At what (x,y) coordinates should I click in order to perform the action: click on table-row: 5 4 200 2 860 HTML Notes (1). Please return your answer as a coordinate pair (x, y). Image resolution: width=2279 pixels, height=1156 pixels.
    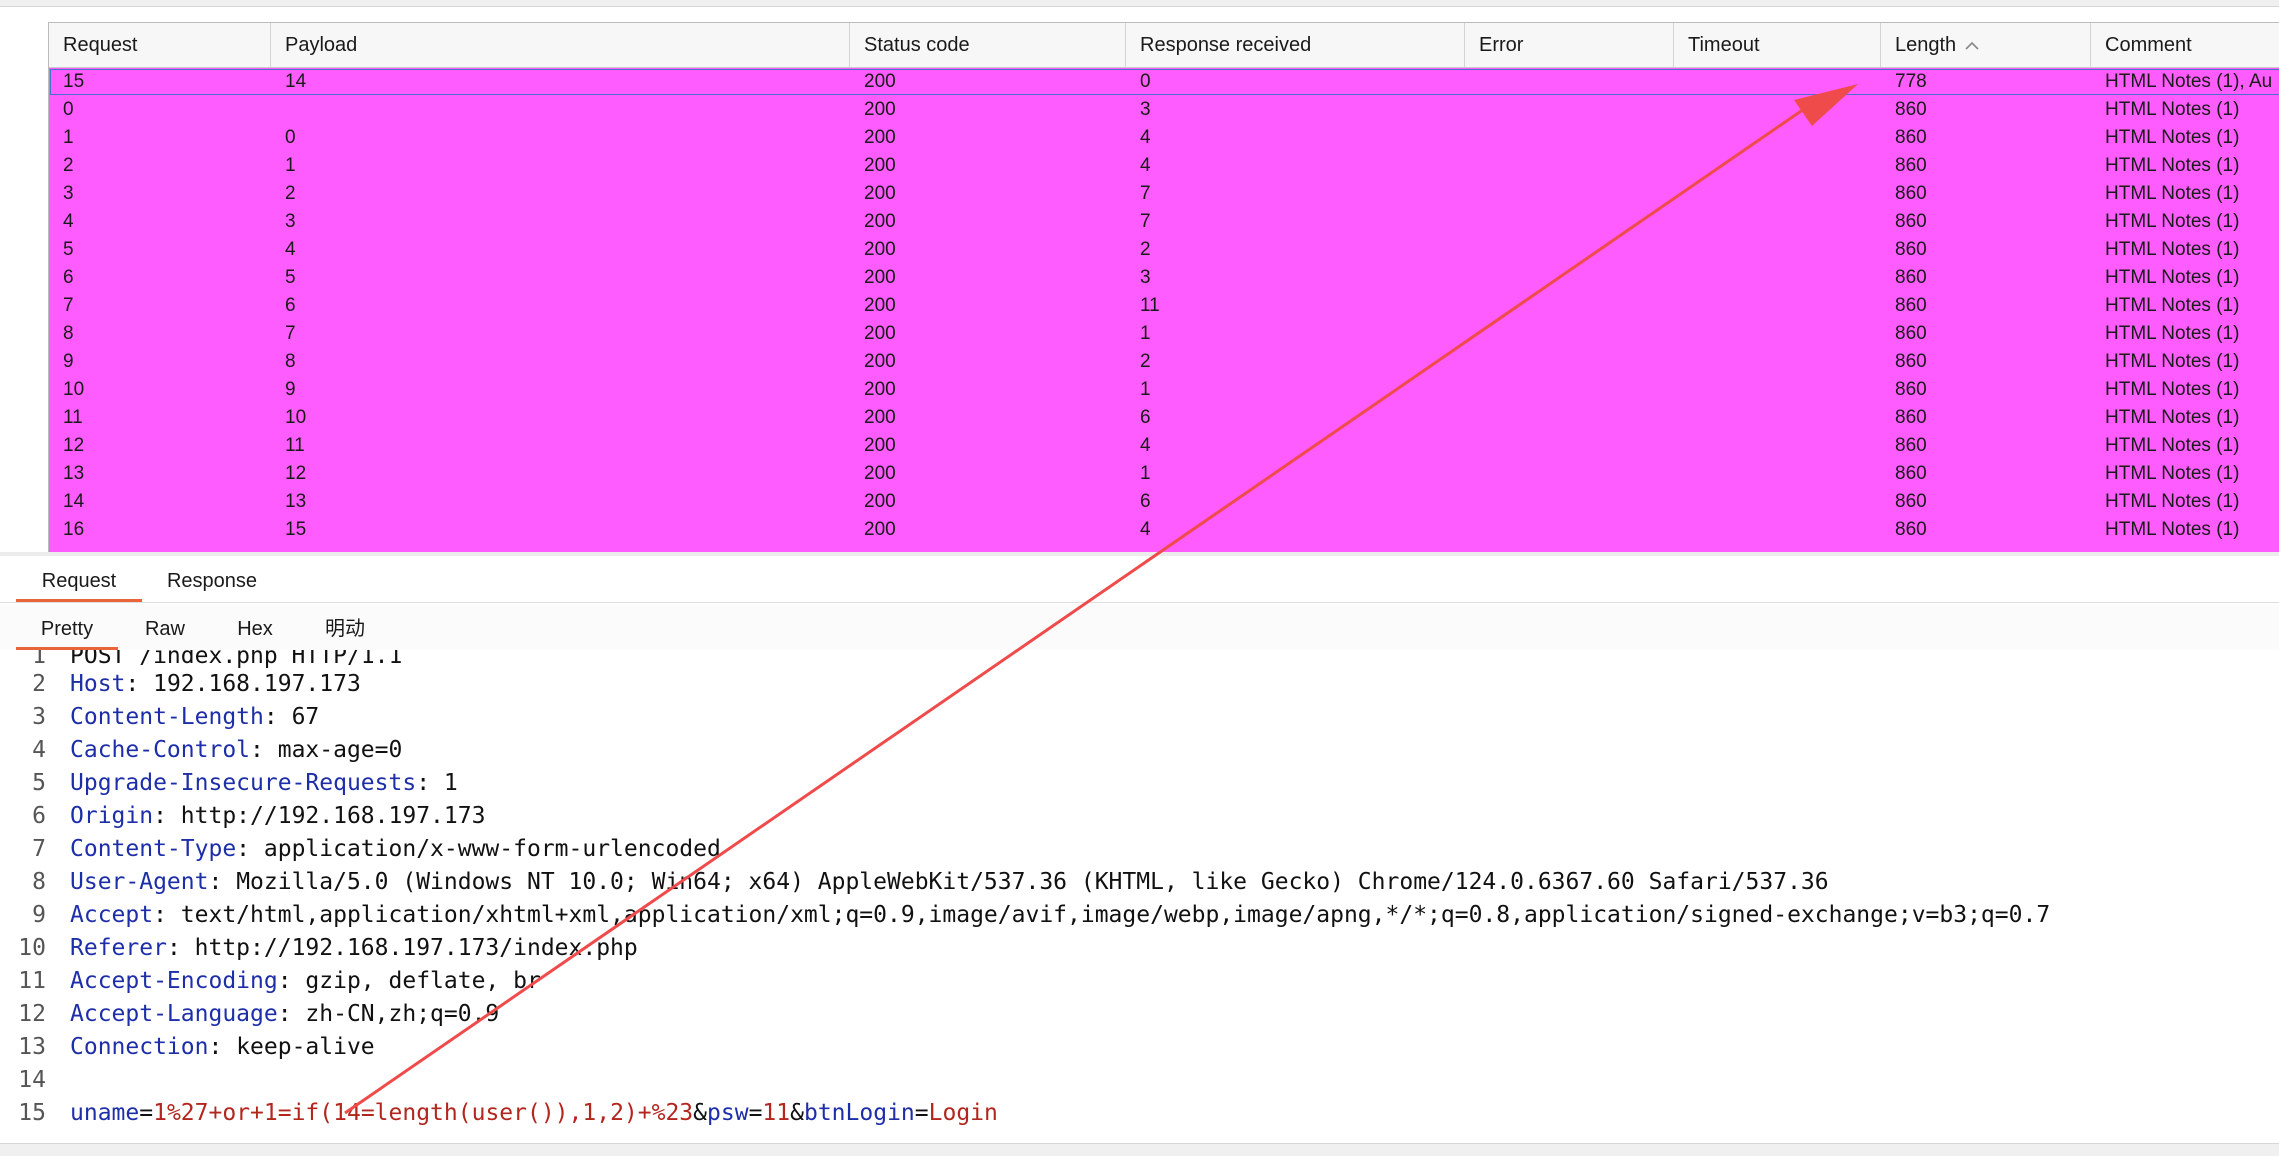
    Looking at the image, I should click on (1164, 250).